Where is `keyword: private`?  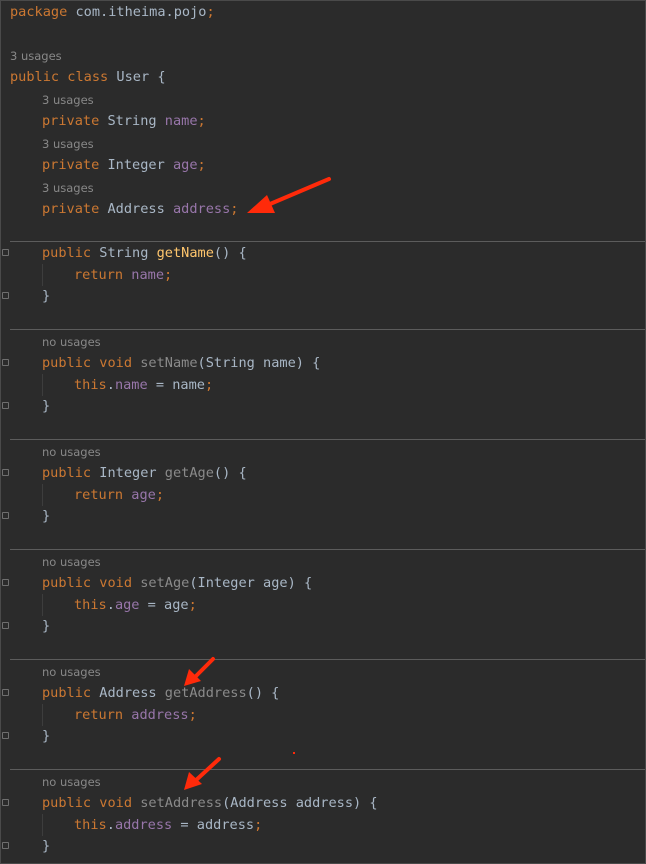
keyword: private is located at coordinates (71, 121).